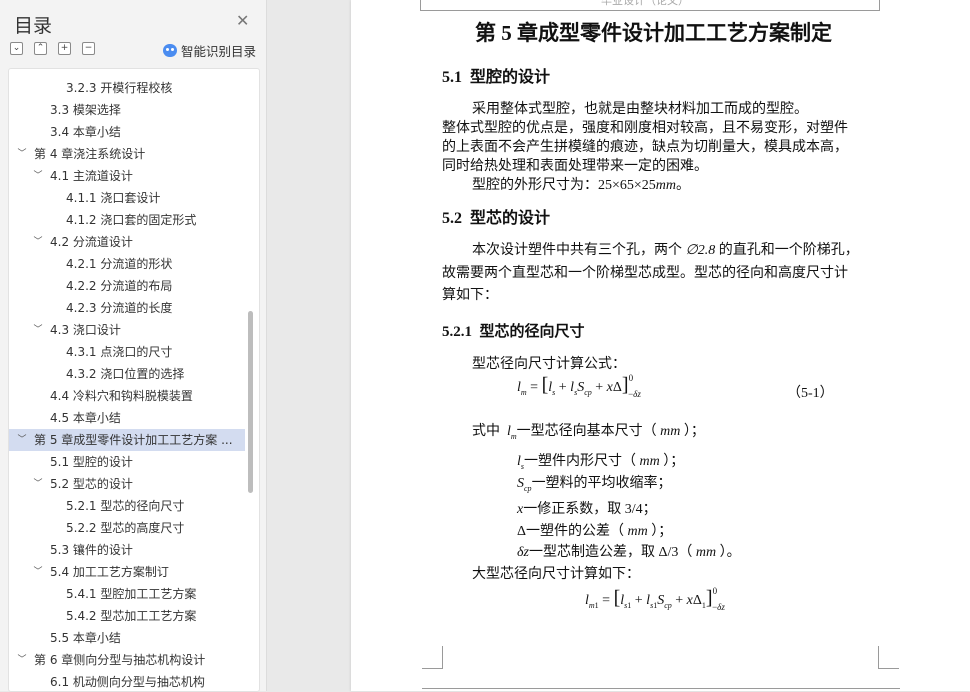 The image size is (970, 692). Describe the element at coordinates (127, 418) in the screenshot. I see `toc-item: 4.5 本章小结` at that location.